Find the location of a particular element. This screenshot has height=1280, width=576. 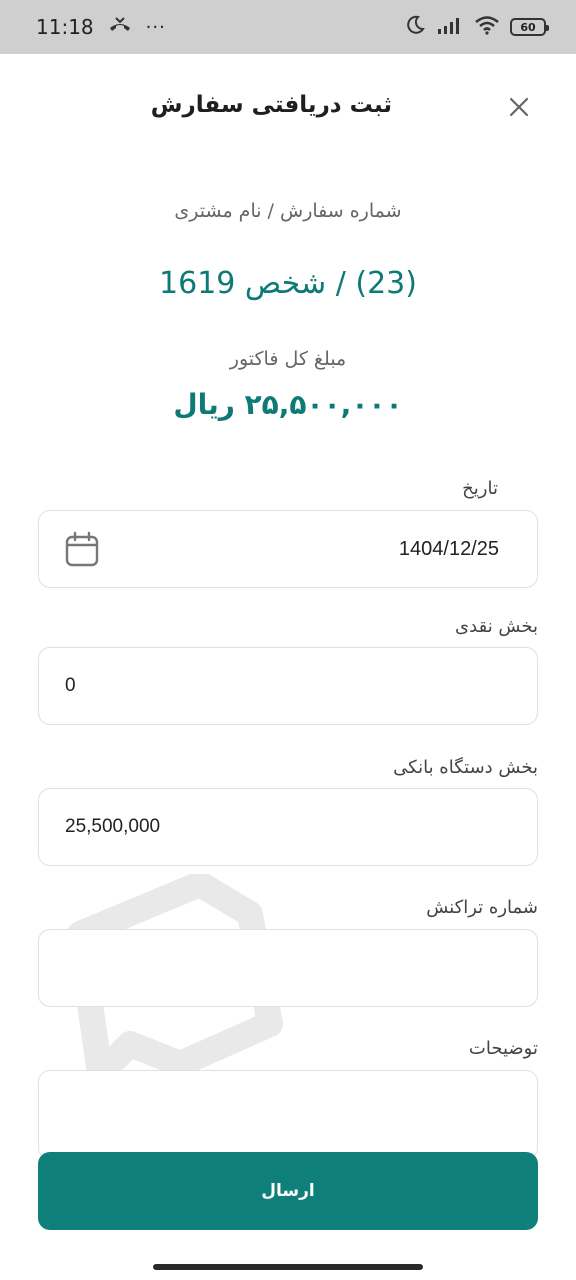

page-title: ثبت دریافتی سفارش is located at coordinates (271, 105).